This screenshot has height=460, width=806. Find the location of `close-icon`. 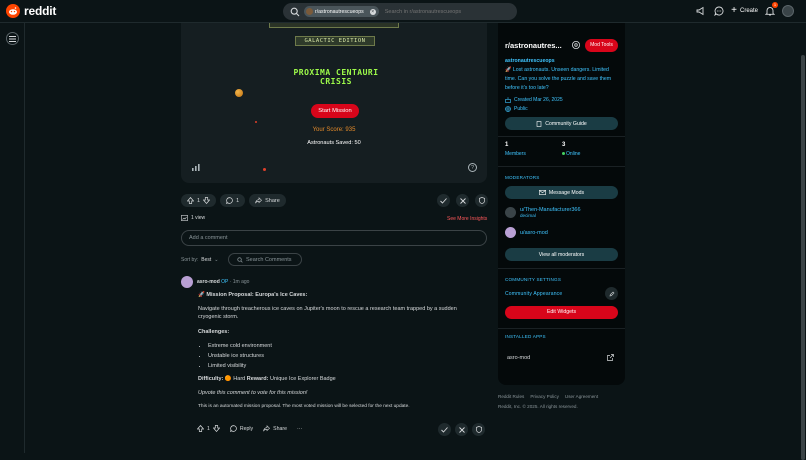

close-icon is located at coordinates (462, 200).